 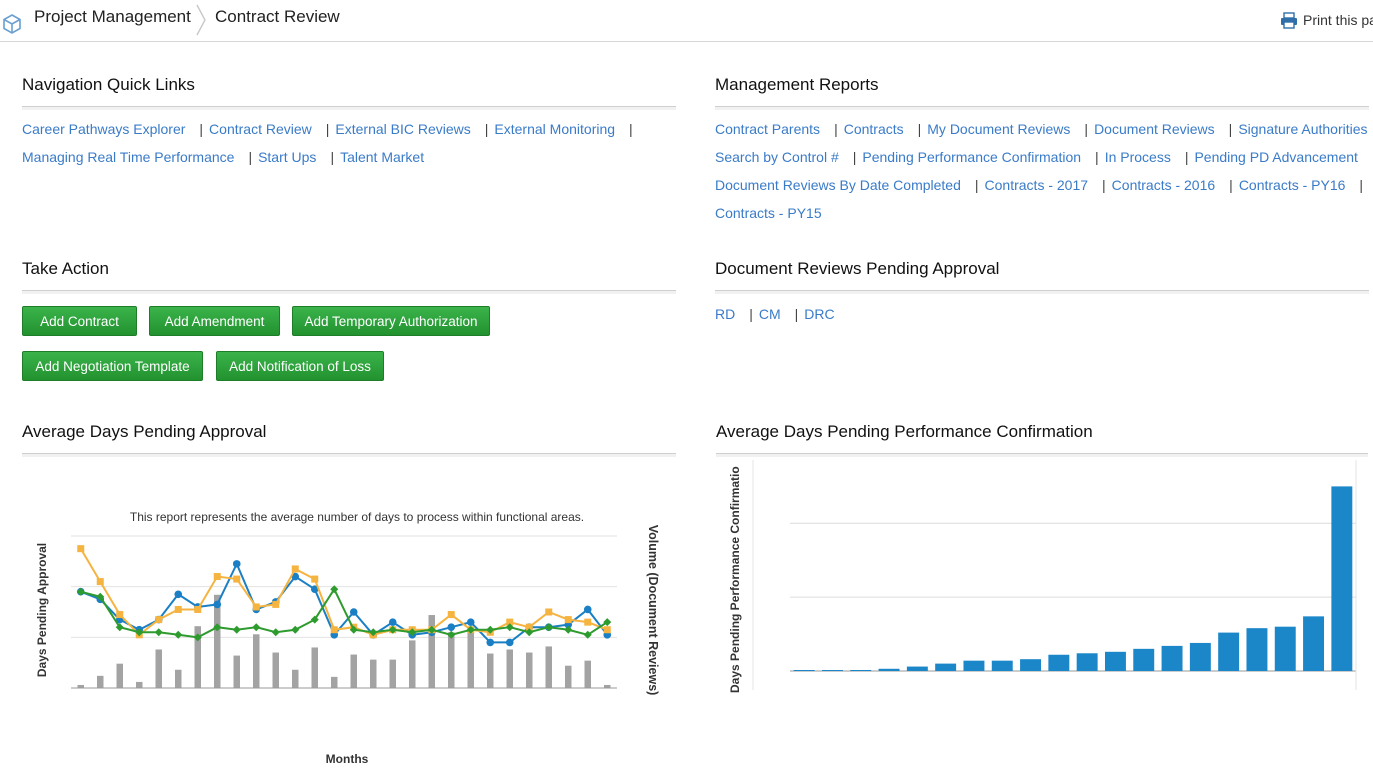 What do you see at coordinates (260, 129) in the screenshot?
I see `link-contract-review: Contract Review` at bounding box center [260, 129].